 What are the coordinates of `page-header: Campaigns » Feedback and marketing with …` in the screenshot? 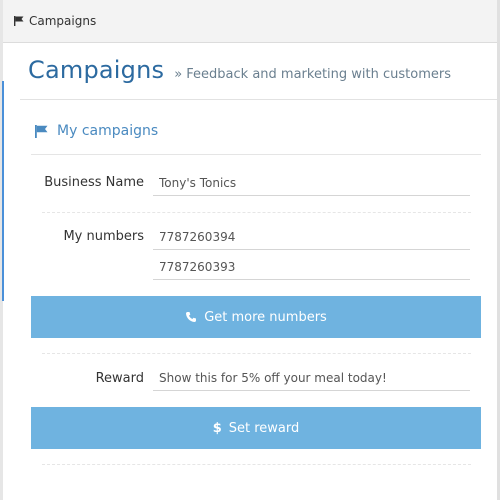 It's located at (239, 70).